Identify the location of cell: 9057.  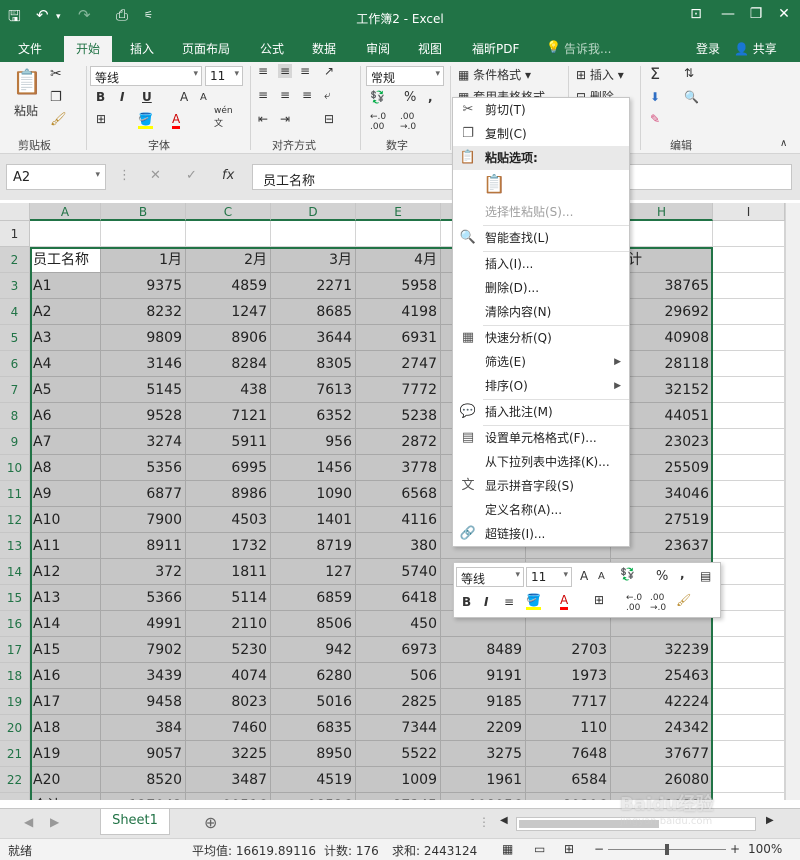
(143, 754).